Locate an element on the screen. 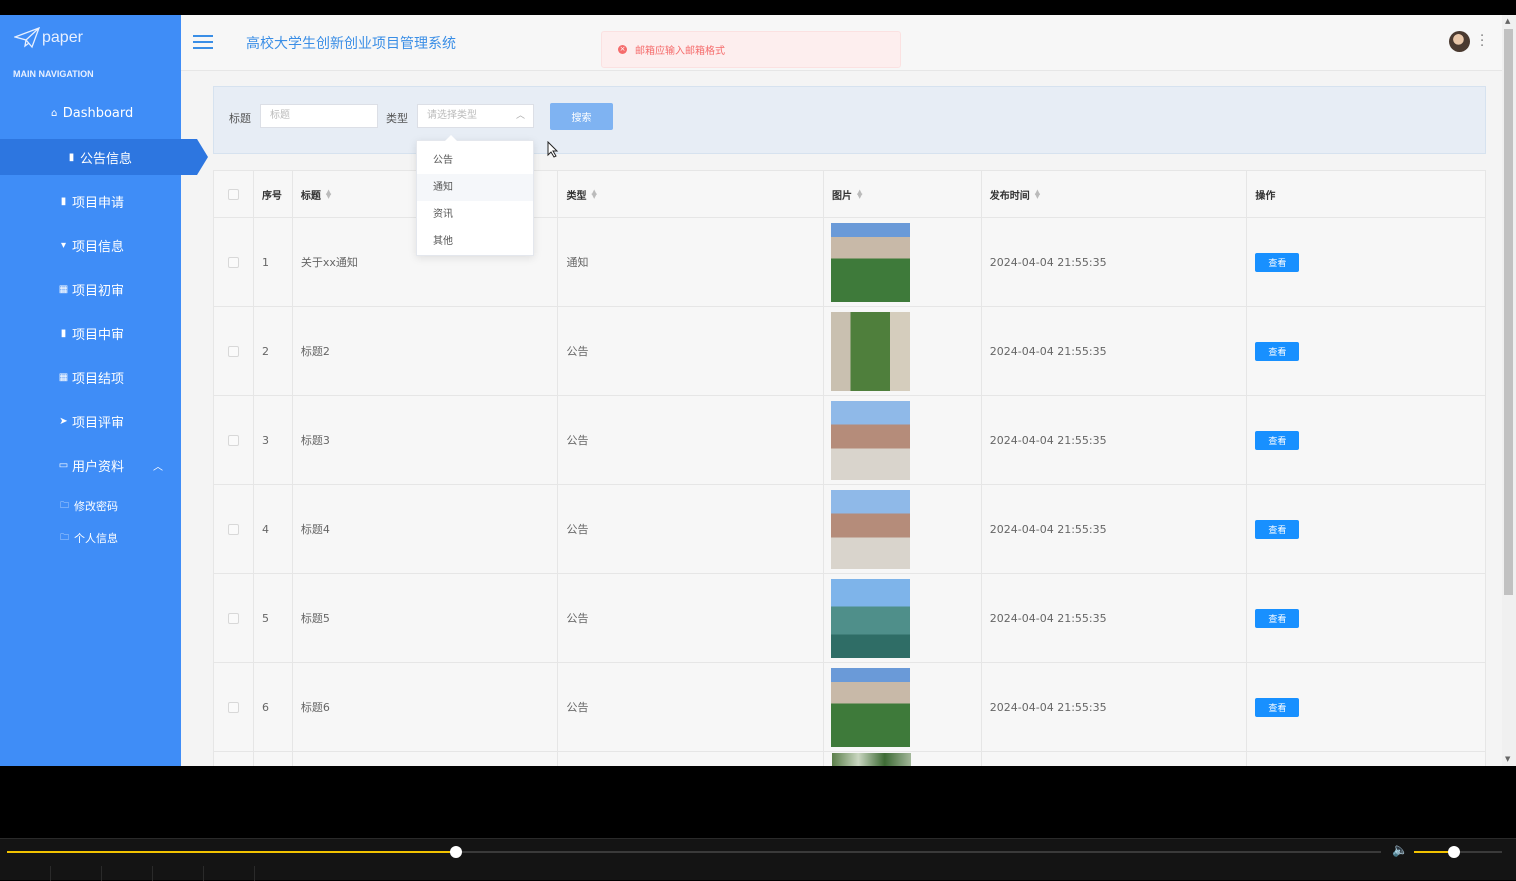 This screenshot has width=1516, height=881. avatar is located at coordinates (1459, 41).